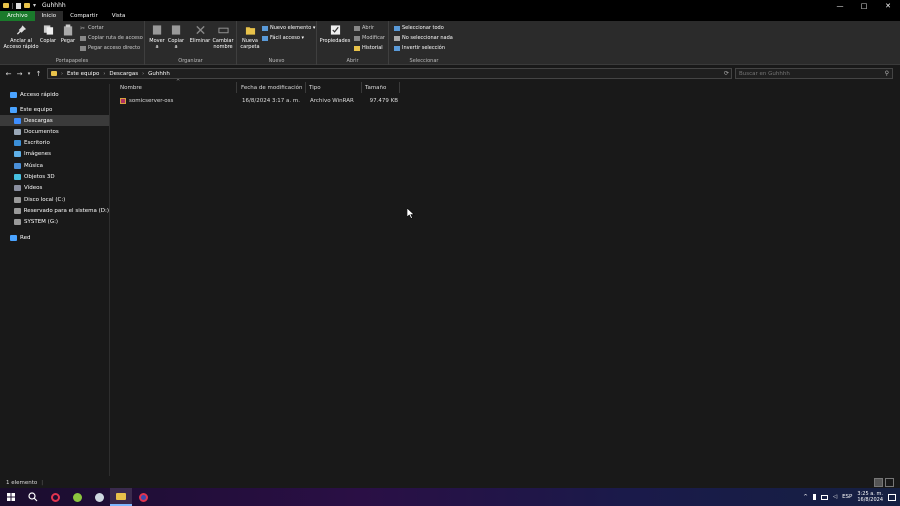 The image size is (900, 506). I want to click on group-label: Nuevo, so click(276, 61).